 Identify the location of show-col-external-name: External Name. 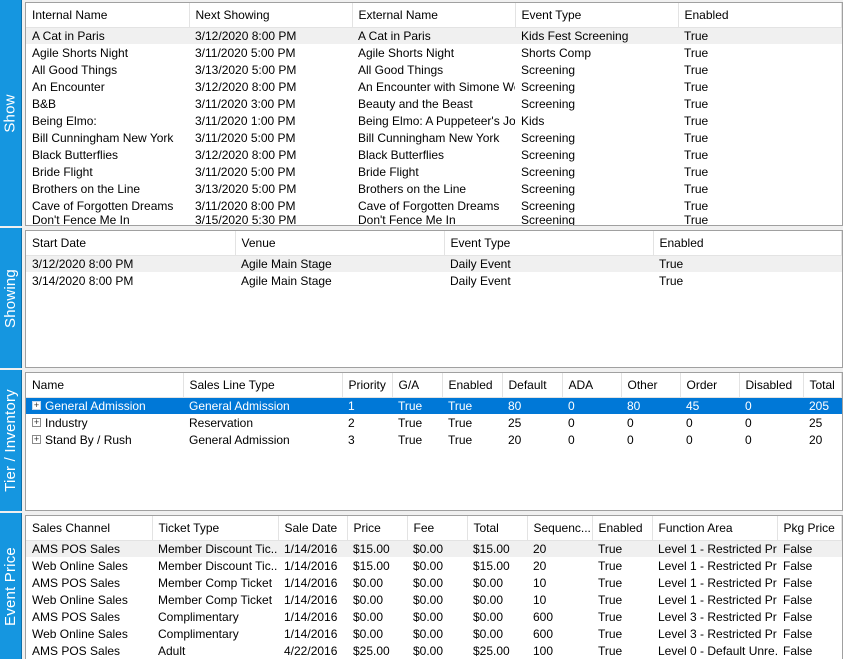
(434, 15).